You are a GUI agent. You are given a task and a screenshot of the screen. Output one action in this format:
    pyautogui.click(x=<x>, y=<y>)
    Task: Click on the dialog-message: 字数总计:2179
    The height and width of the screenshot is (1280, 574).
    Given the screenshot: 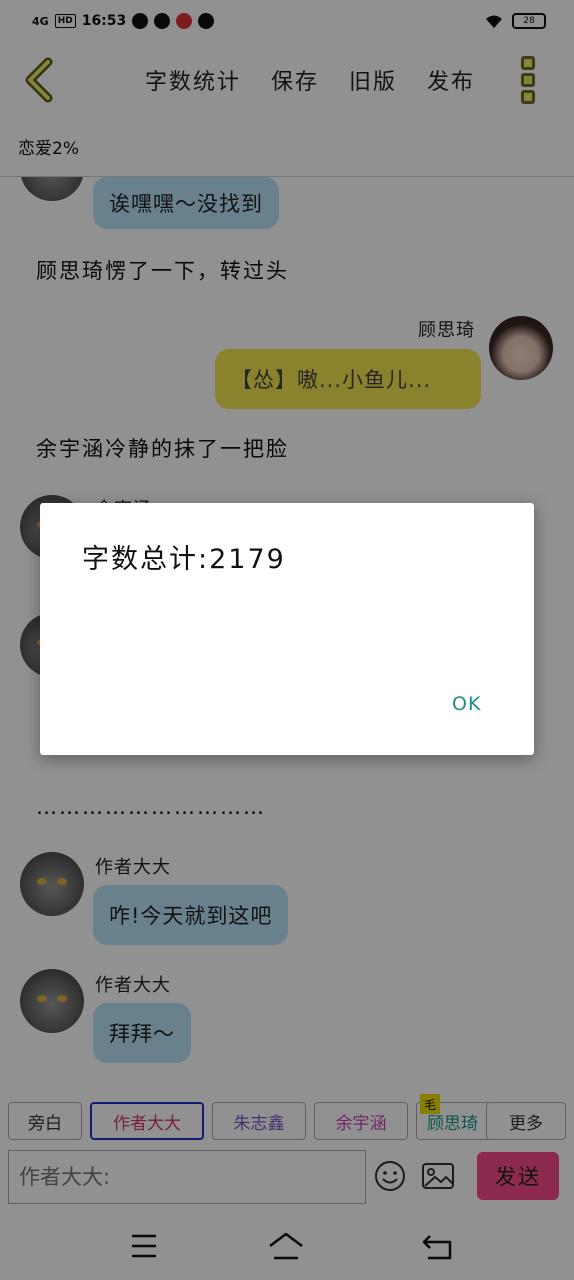 What is the action you would take?
    pyautogui.click(x=184, y=559)
    